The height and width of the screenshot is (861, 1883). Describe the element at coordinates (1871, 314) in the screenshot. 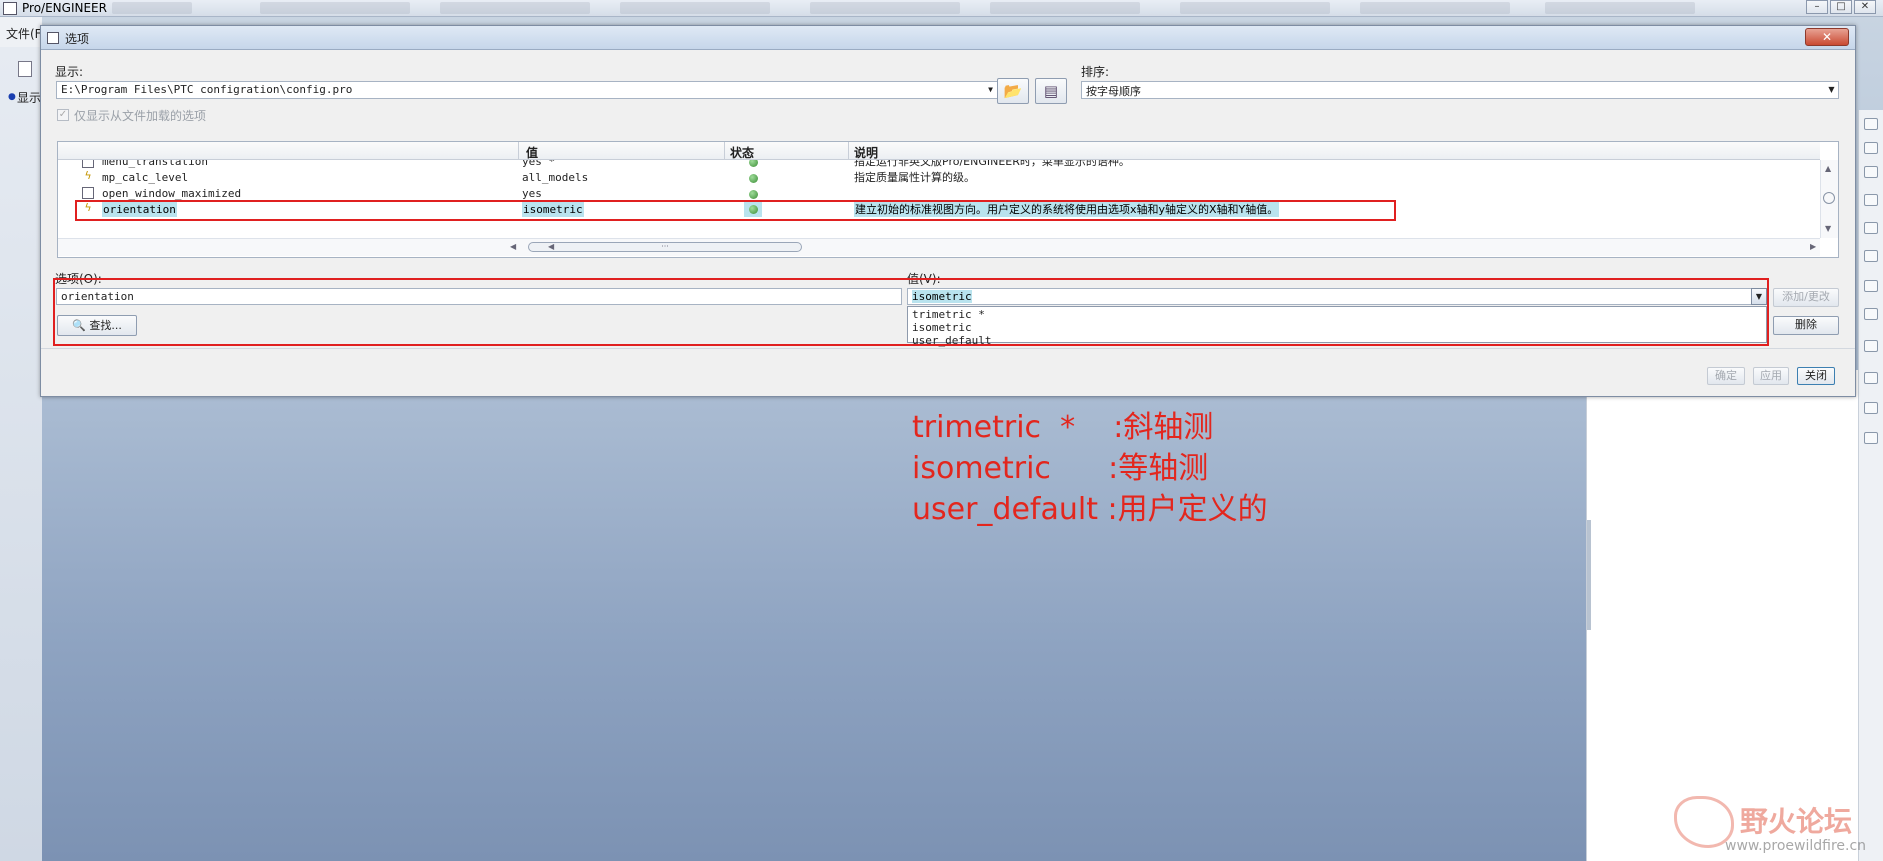

I see `trim-icon` at that location.